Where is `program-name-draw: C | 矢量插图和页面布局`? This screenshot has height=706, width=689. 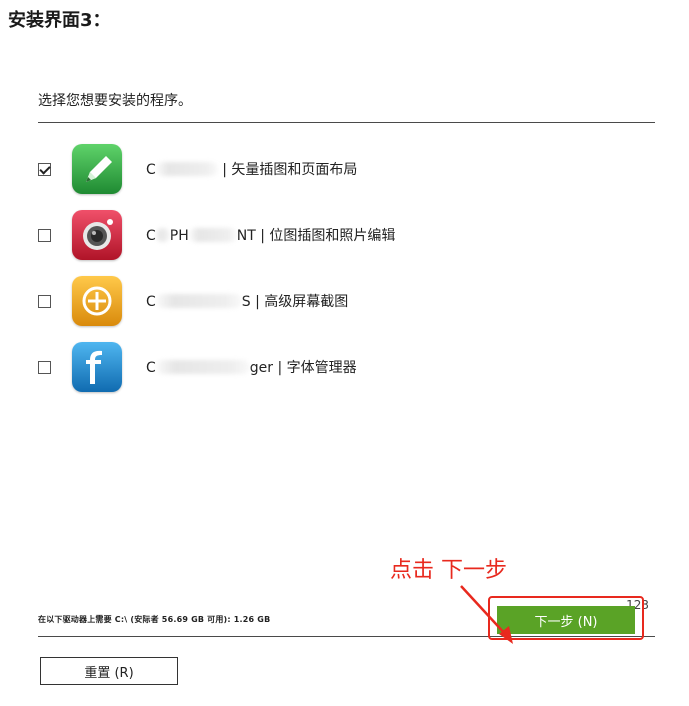 program-name-draw: C | 矢量插图和页面布局 is located at coordinates (252, 170).